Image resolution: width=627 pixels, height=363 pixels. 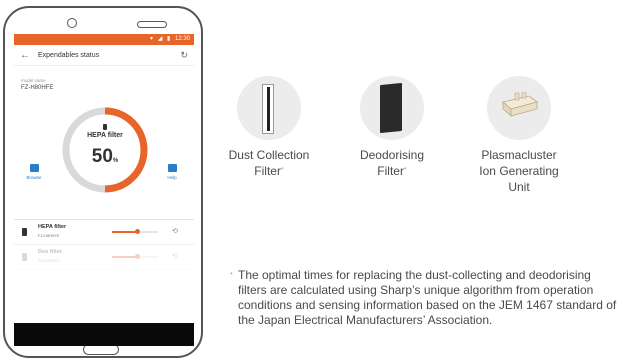 I want to click on signal-icon: ◢, so click(x=160, y=39).